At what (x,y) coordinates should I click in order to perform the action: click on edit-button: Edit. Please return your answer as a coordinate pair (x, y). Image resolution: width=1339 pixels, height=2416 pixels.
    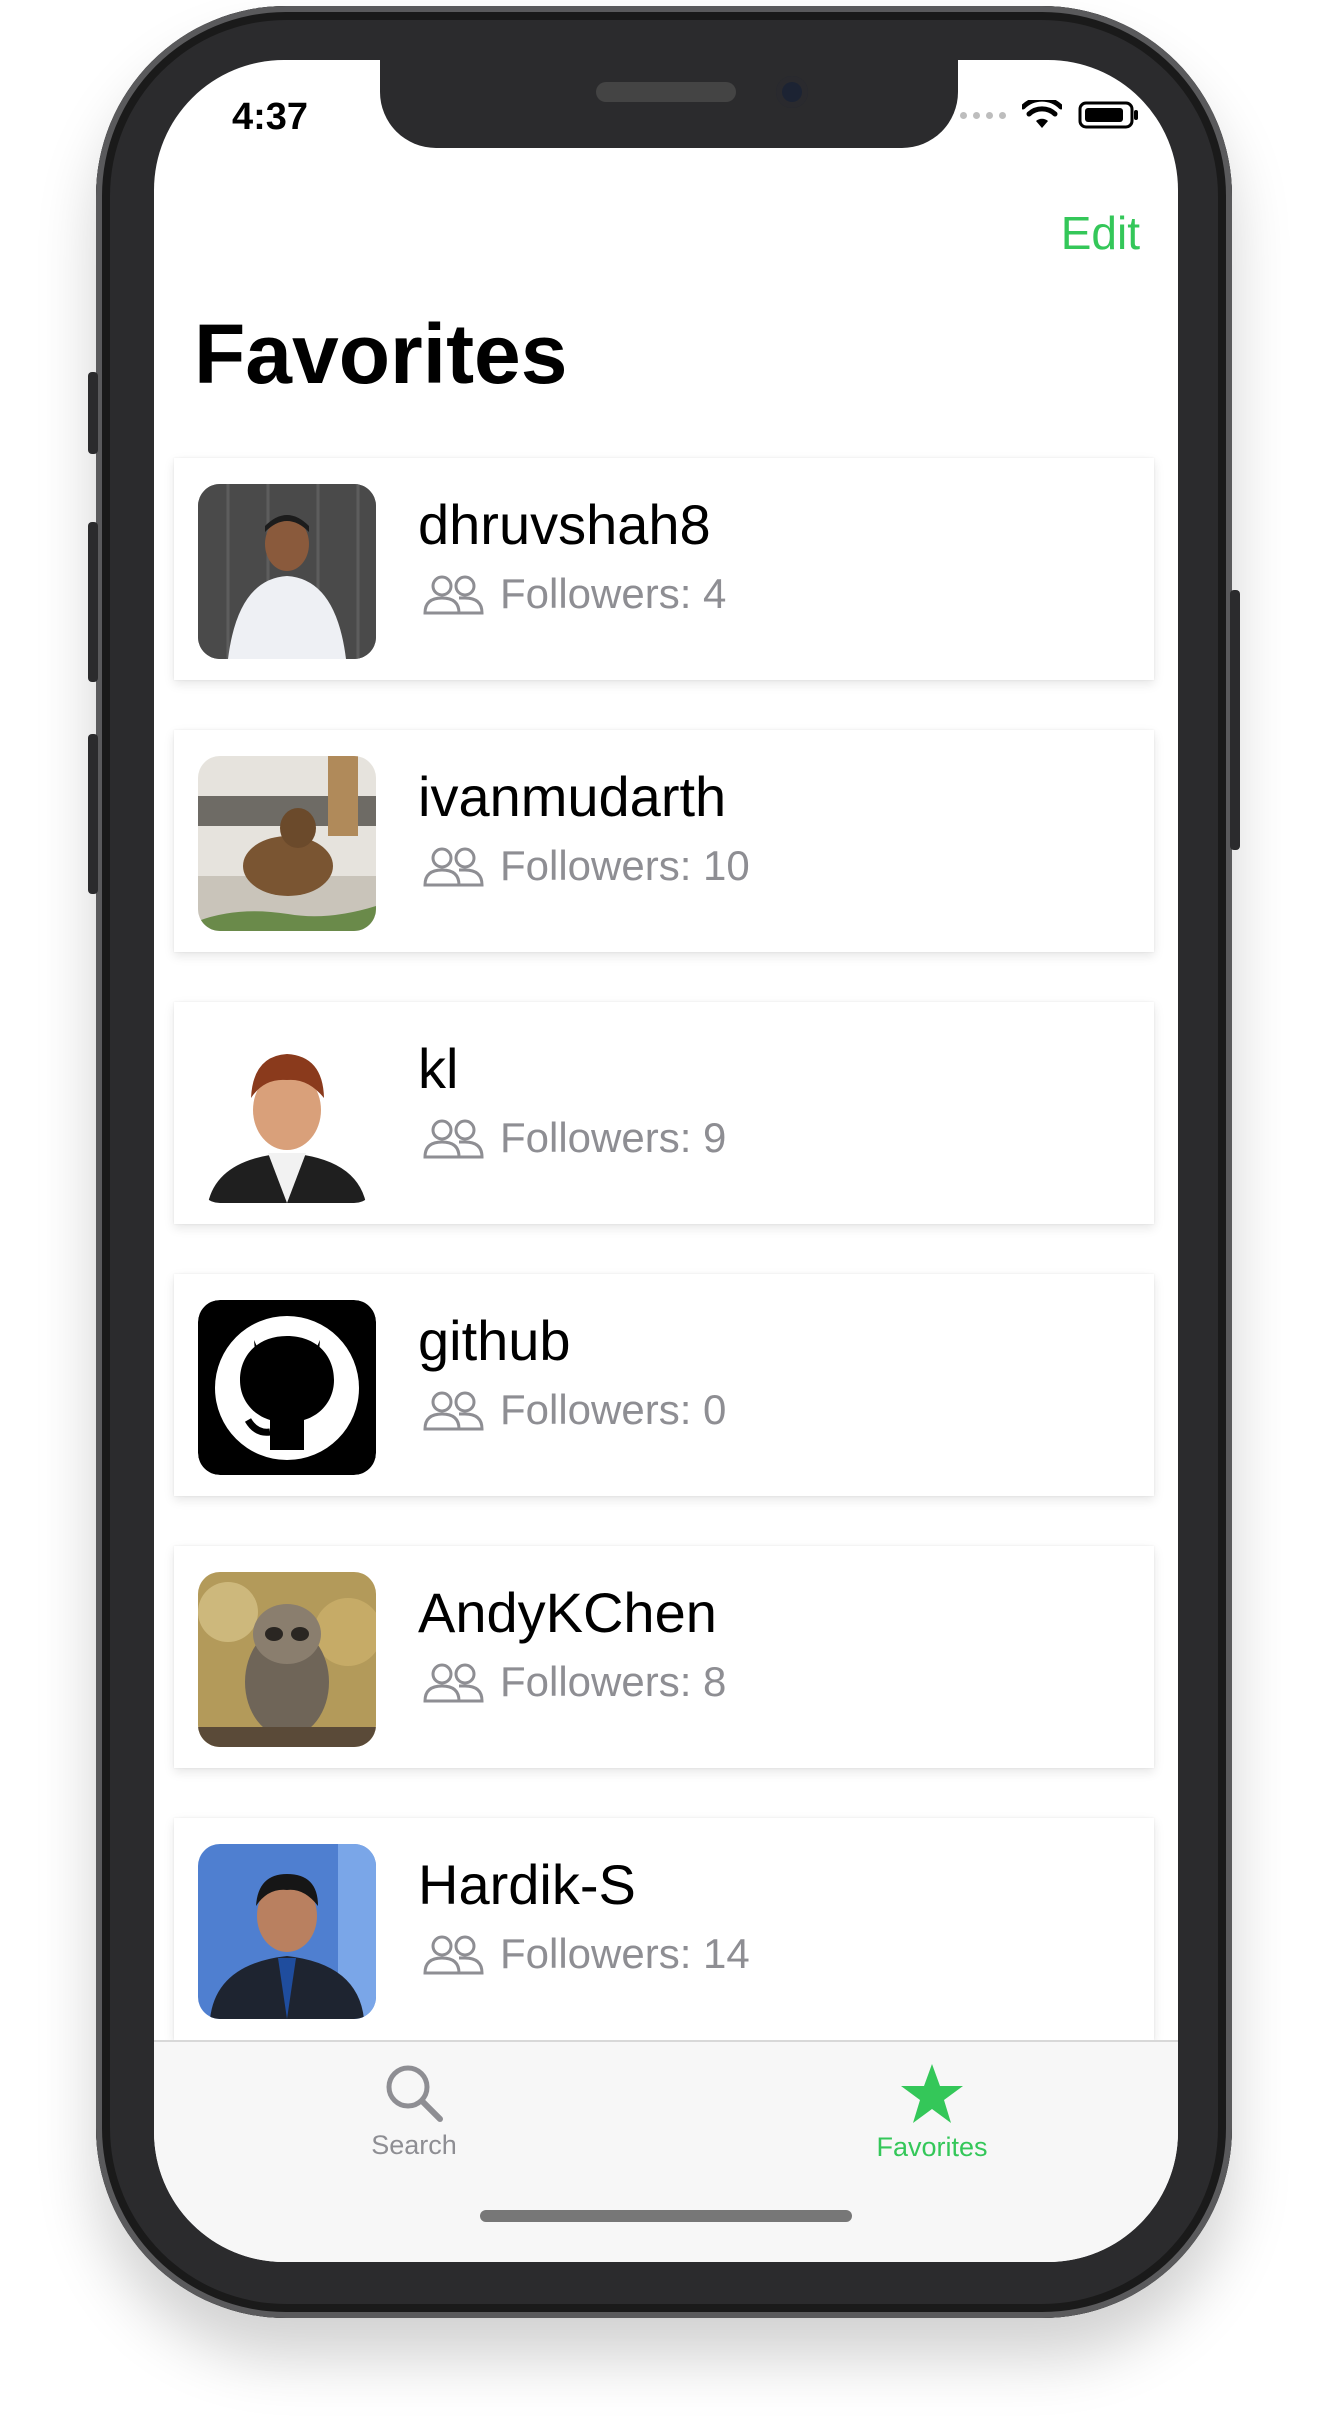
    Looking at the image, I should click on (1100, 233).